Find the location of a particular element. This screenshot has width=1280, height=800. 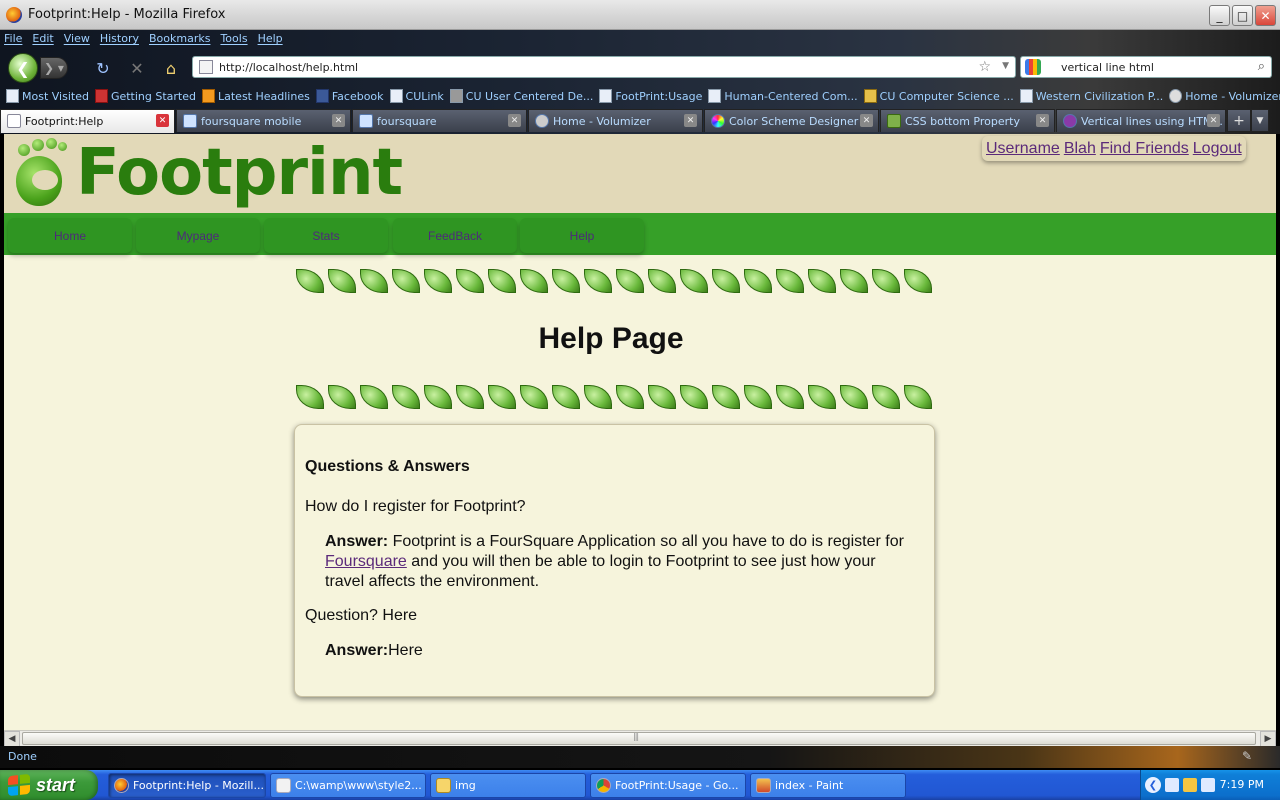

taskbar-item-paint: index - Paint is located at coordinates (828, 785).